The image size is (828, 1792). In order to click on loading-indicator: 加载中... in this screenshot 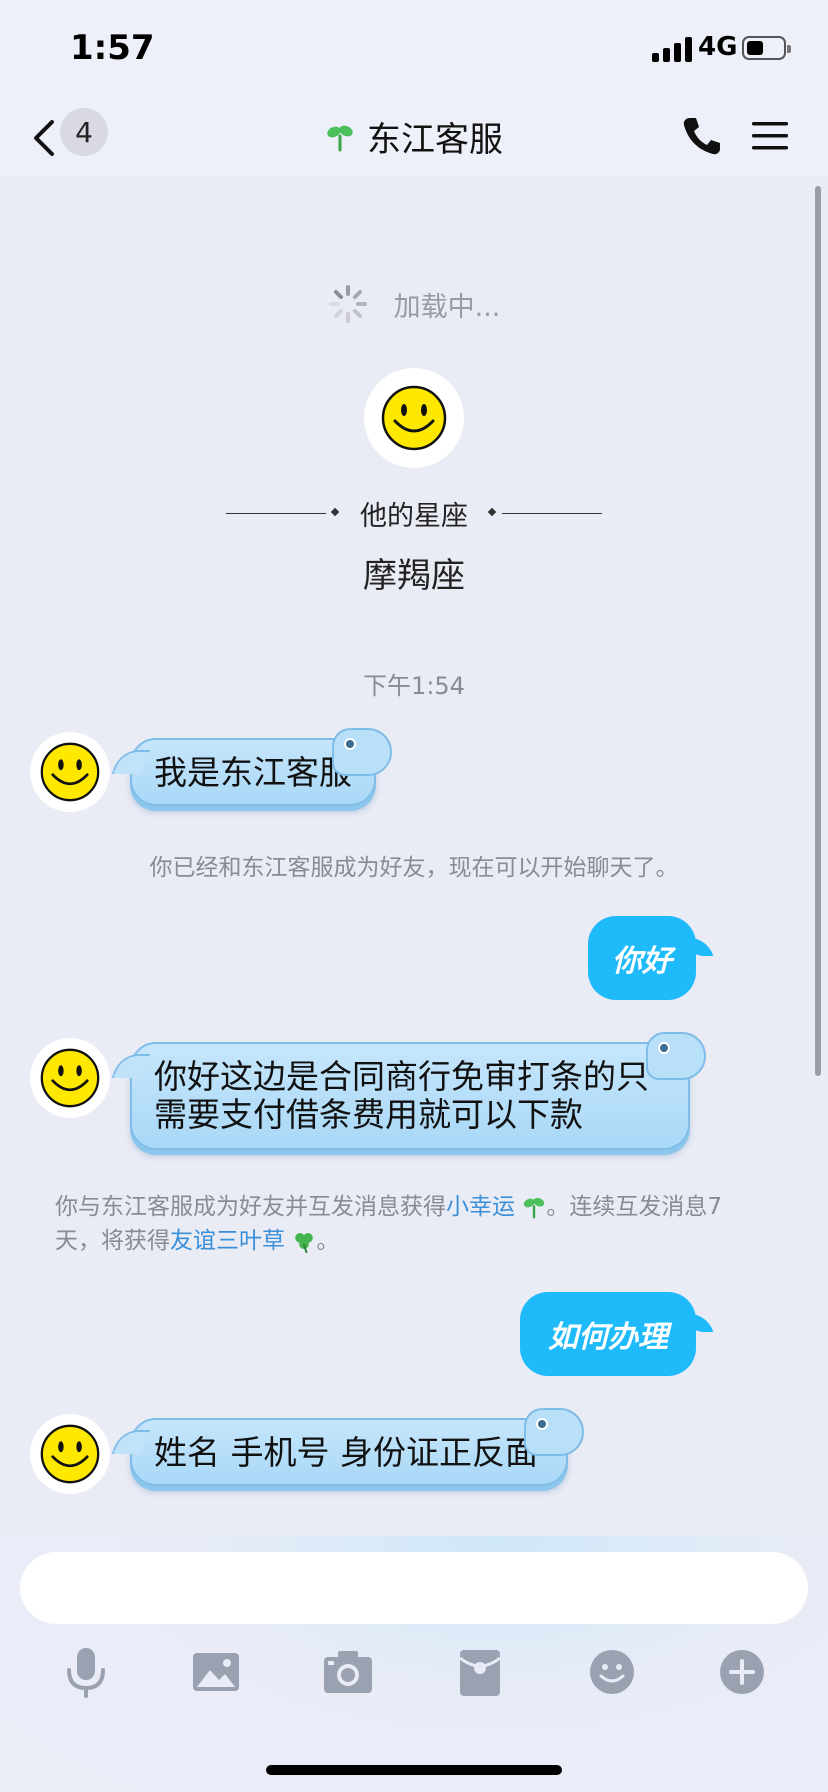, I will do `click(414, 304)`.